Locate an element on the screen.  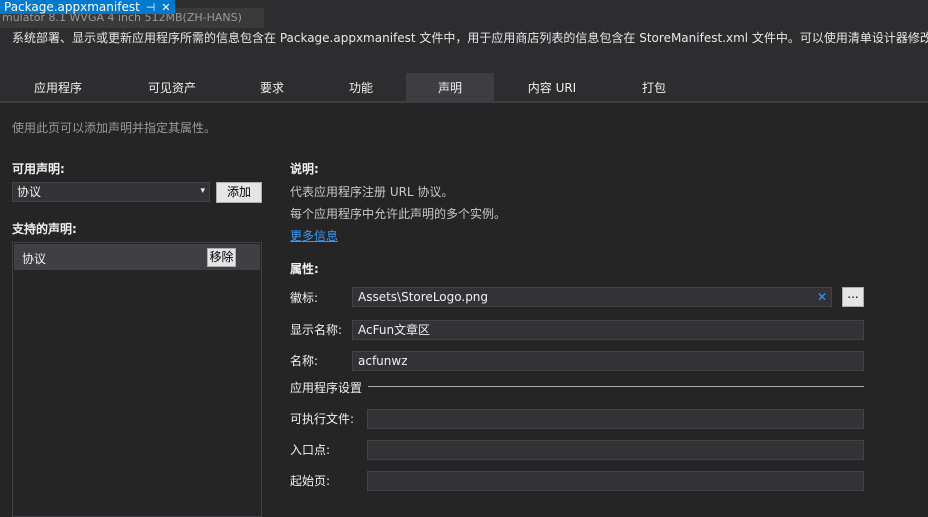
tab-packaging: 打包 is located at coordinates (654, 87).